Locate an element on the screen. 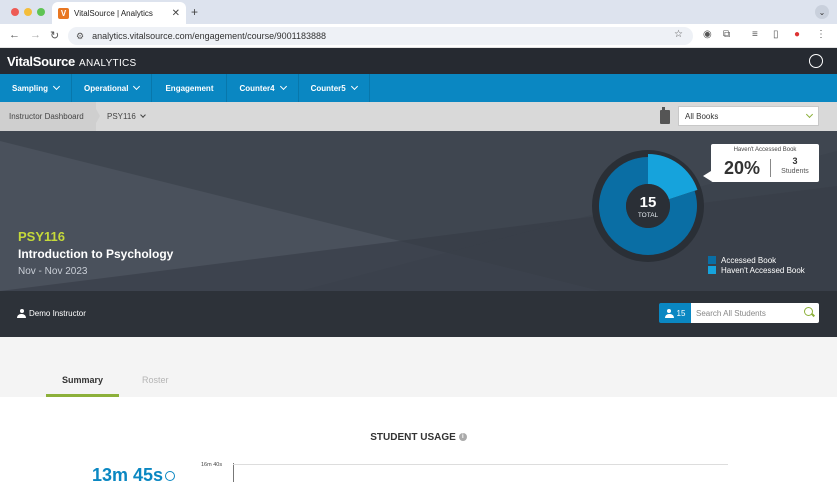 Image resolution: width=837 pixels, height=486 pixels. nav-label: Operational is located at coordinates (106, 88).